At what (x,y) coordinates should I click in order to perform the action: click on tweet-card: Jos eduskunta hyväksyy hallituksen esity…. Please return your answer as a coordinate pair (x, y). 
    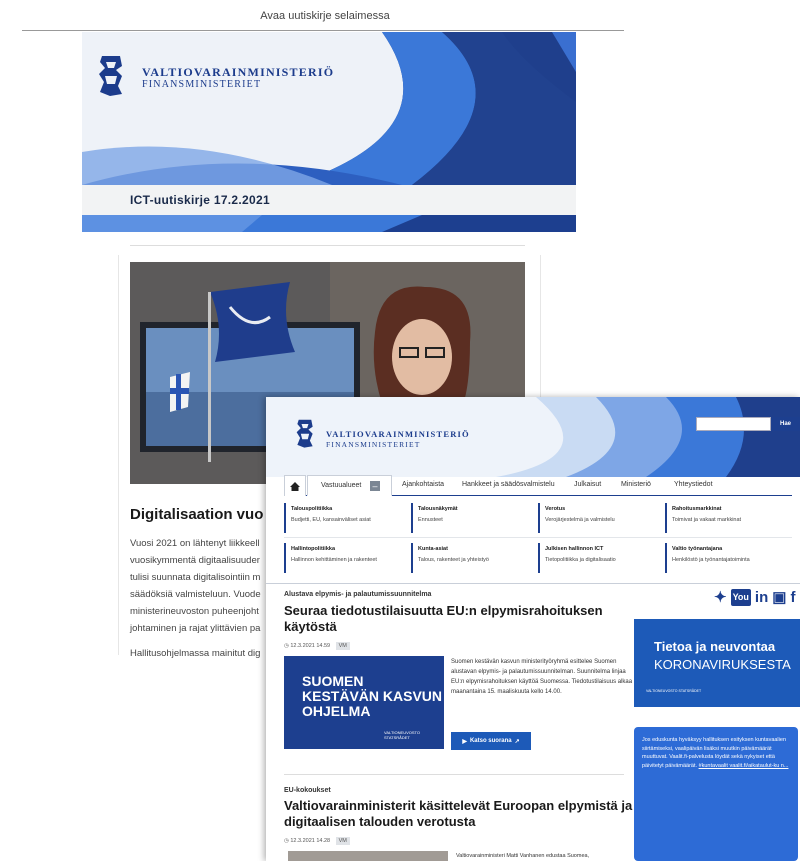
    Looking at the image, I should click on (716, 794).